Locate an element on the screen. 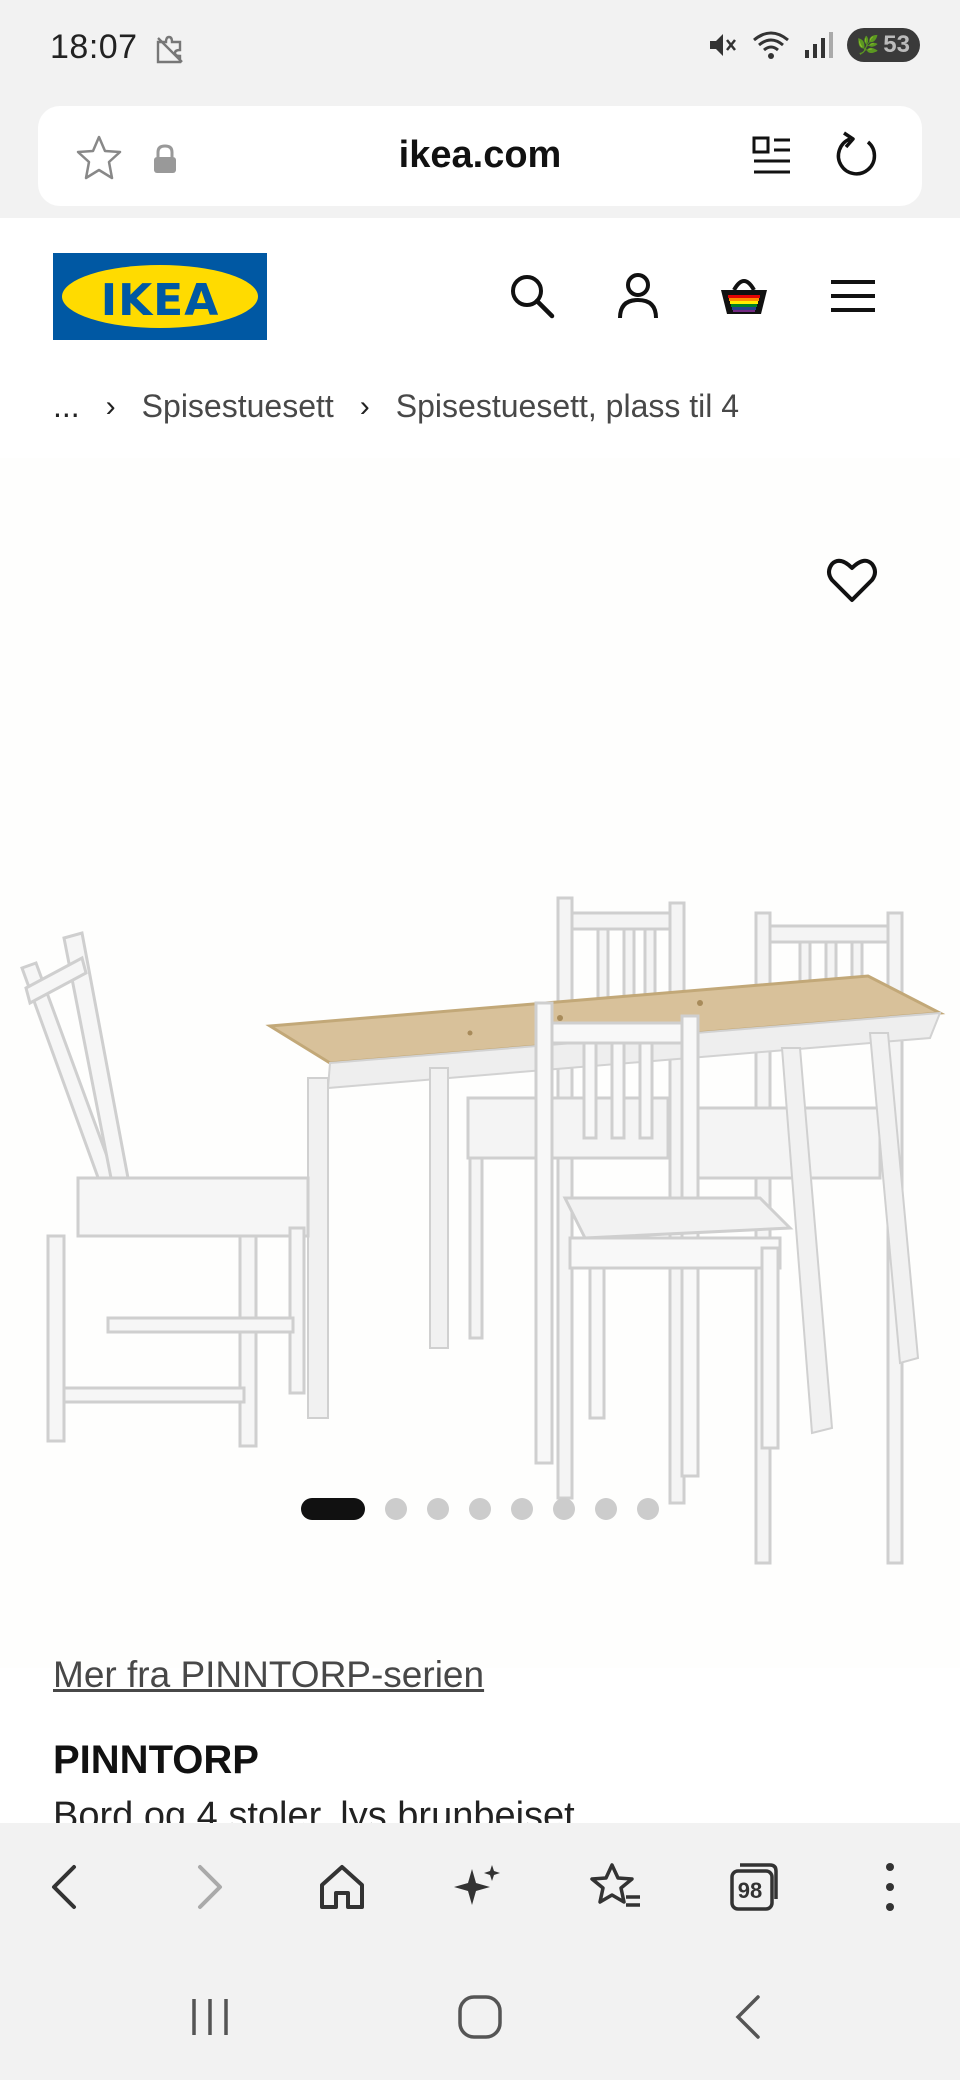  battery-icon: 🌿 53 is located at coordinates (883, 45).